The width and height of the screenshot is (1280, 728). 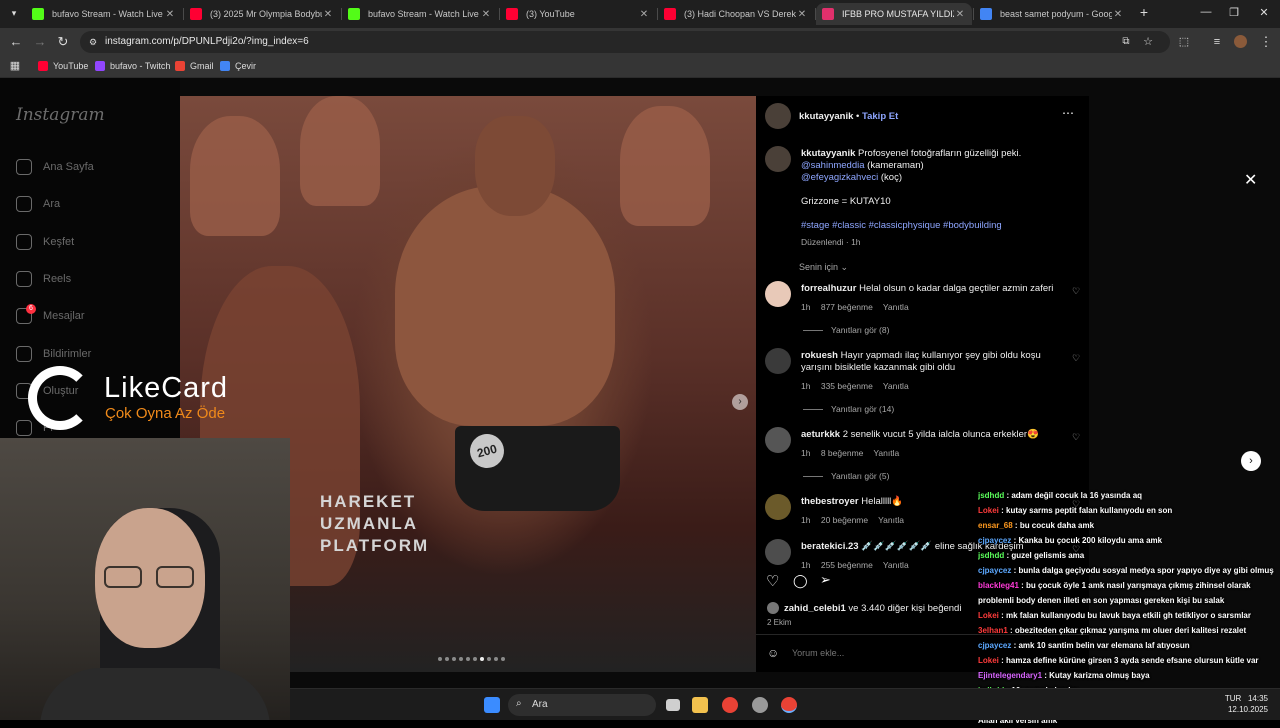 I want to click on sidebar-item: Reels, so click(x=43, y=278).